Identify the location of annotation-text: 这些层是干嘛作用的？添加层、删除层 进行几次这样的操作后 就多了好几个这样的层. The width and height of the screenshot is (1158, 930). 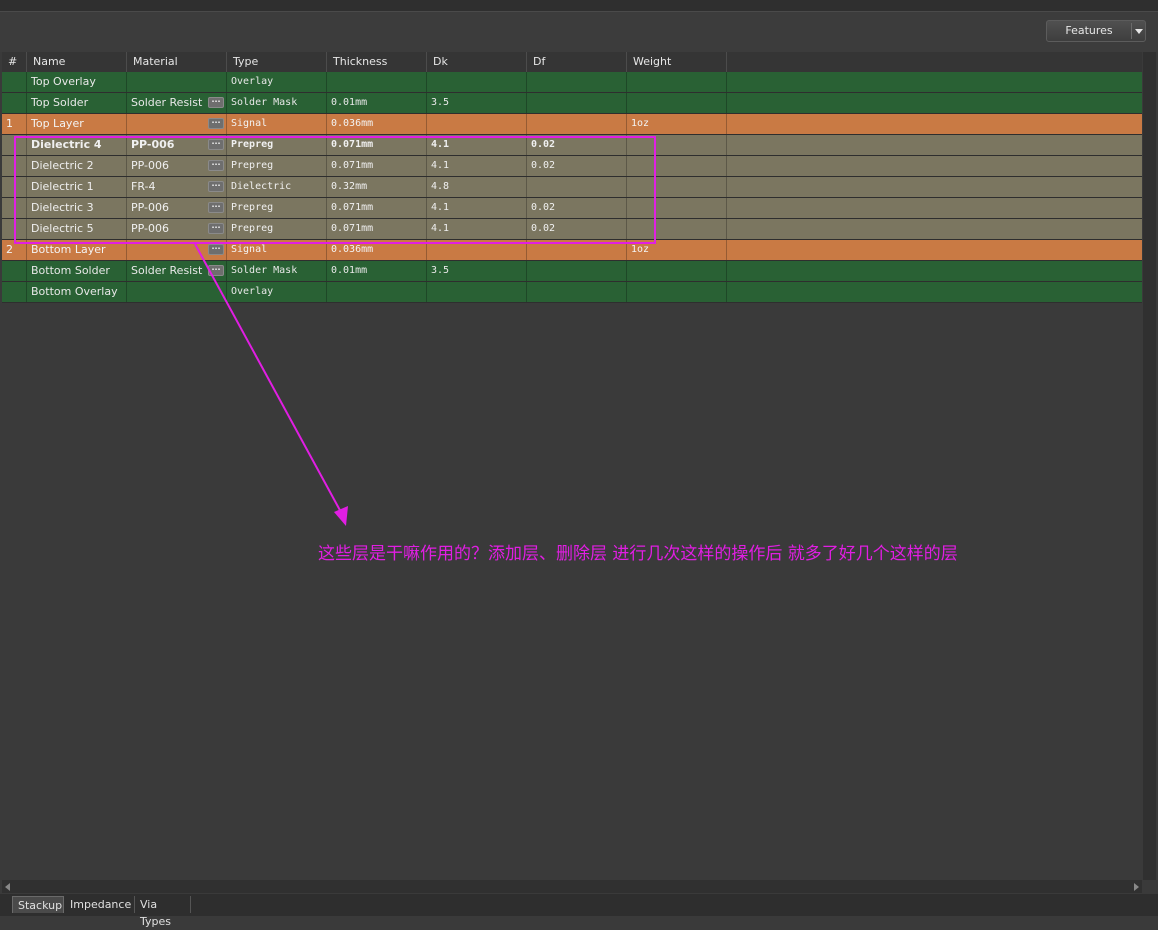
(638, 554).